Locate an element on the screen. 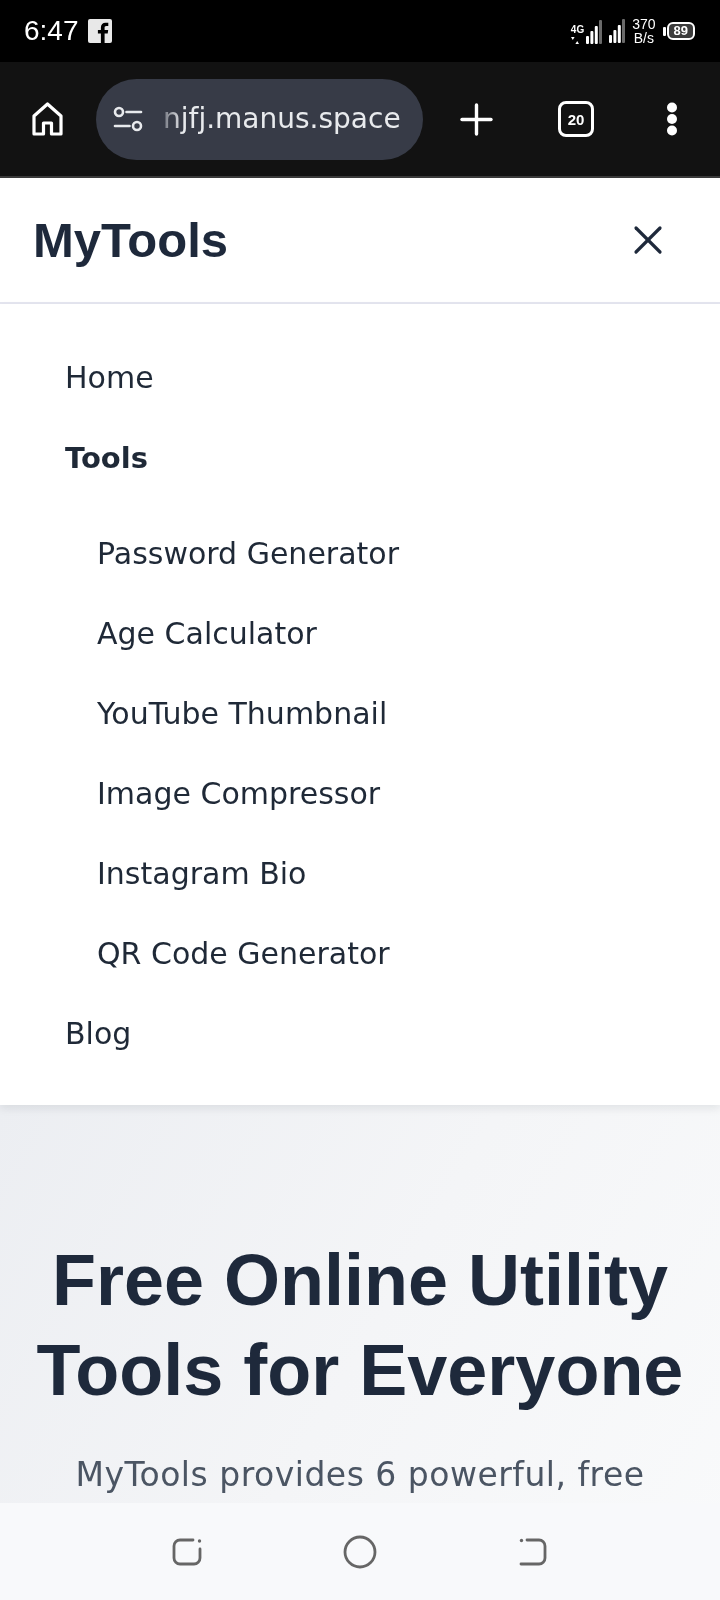 This screenshot has width=720, height=1600. battery-indicator: 89 is located at coordinates (678, 31).